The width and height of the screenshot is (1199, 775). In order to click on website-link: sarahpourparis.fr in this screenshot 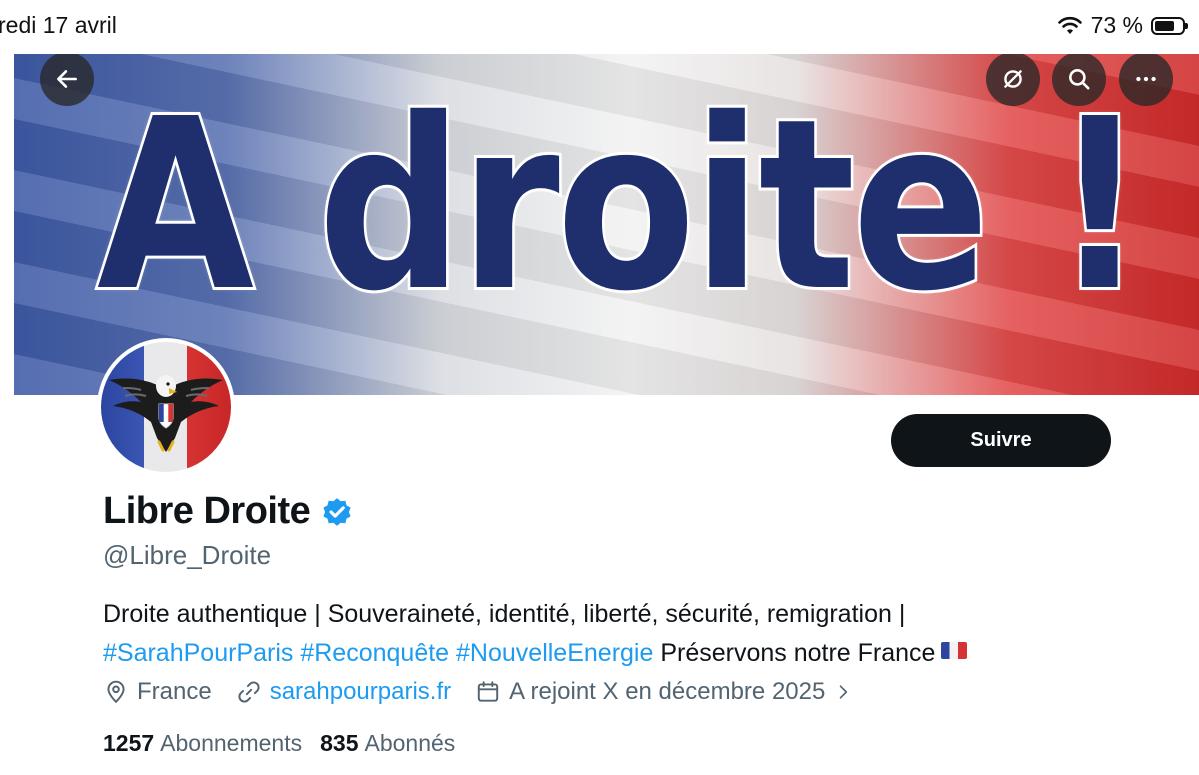, I will do `click(360, 692)`.